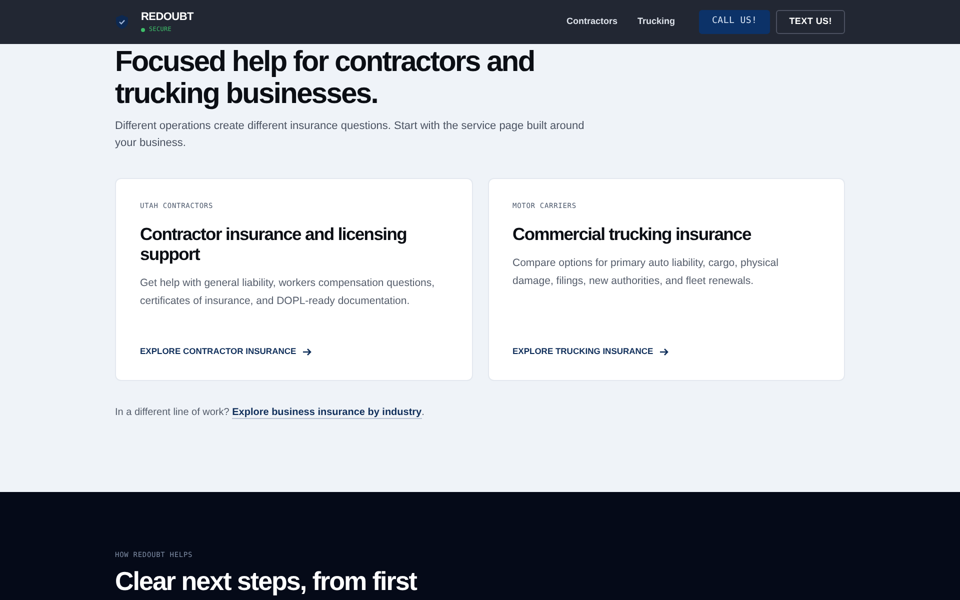  I want to click on section-intro: Different operations create different insurance questions. Start with the service page built around your business., so click(350, 135).